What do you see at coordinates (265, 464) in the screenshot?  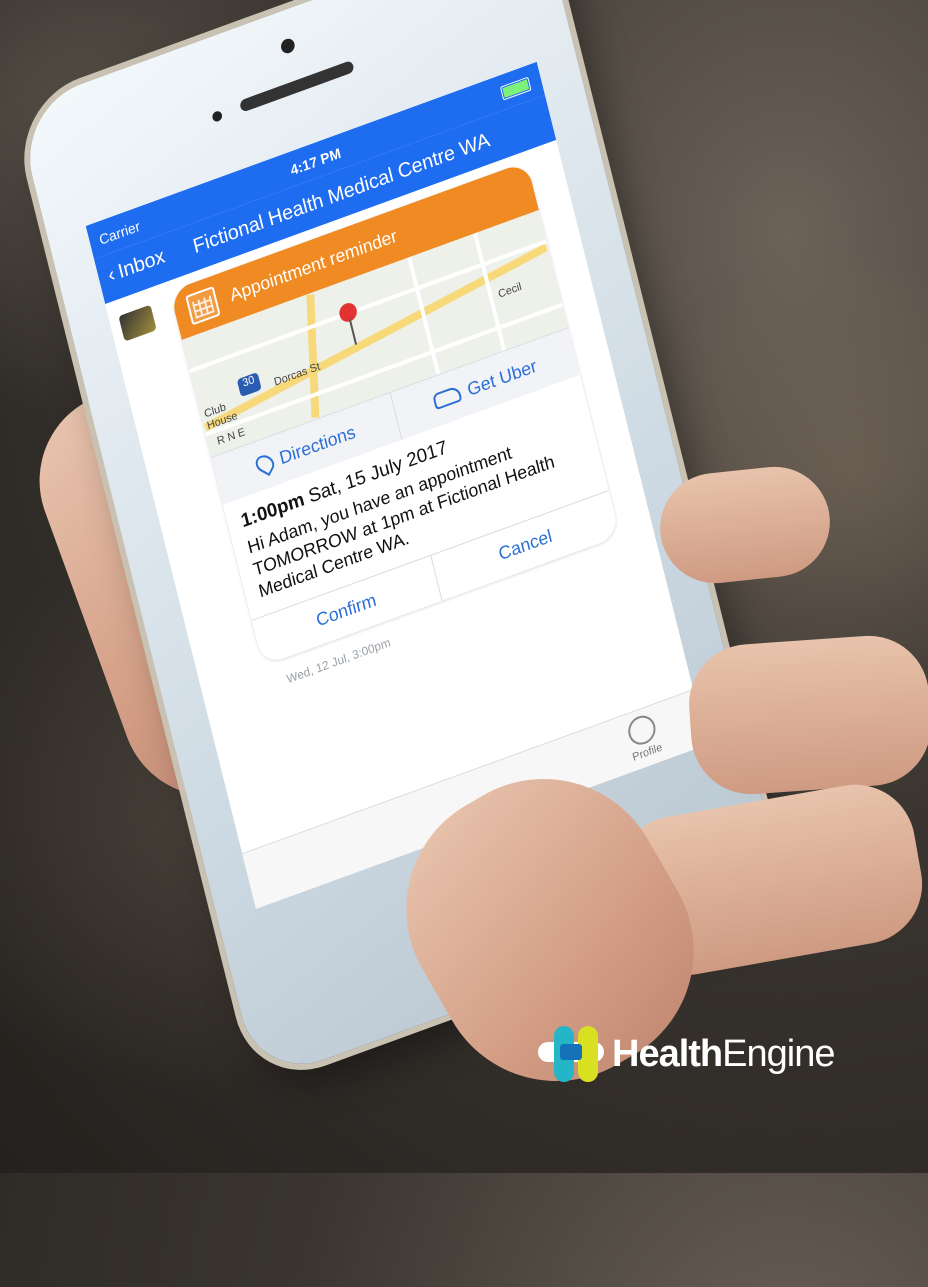 I see `location-pin-icon` at bounding box center [265, 464].